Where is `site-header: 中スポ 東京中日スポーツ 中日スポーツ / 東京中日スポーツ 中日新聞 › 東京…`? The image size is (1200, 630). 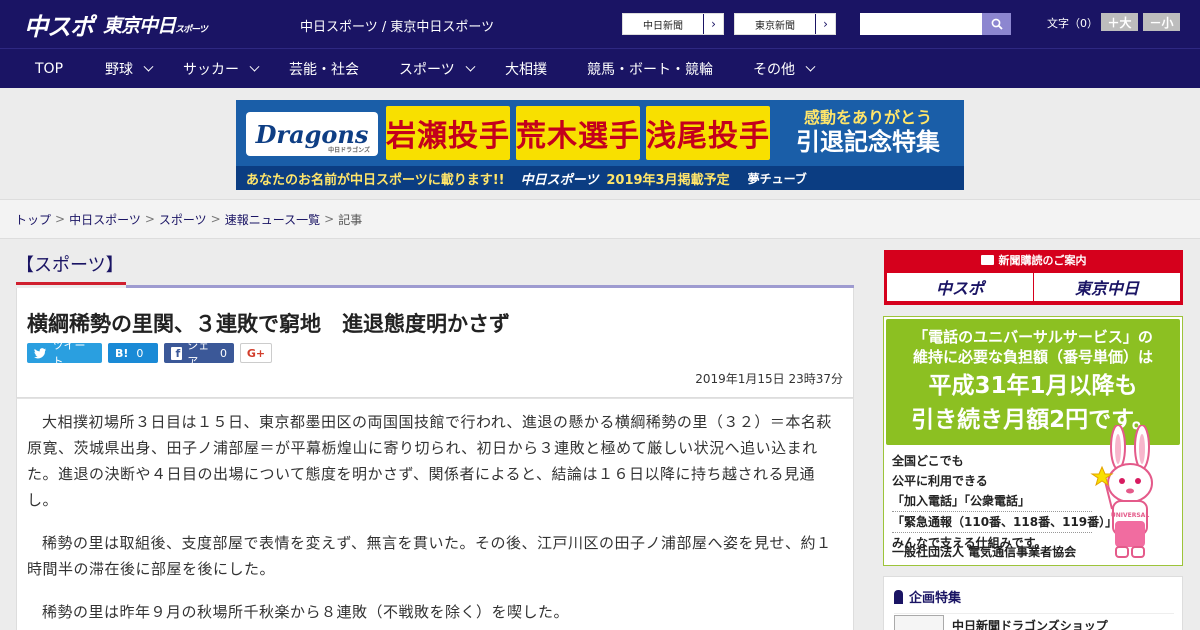
site-header: 中スポ 東京中日スポーツ 中日スポーツ / 東京中日スポーツ 中日新聞 › 東京… is located at coordinates (600, 24).